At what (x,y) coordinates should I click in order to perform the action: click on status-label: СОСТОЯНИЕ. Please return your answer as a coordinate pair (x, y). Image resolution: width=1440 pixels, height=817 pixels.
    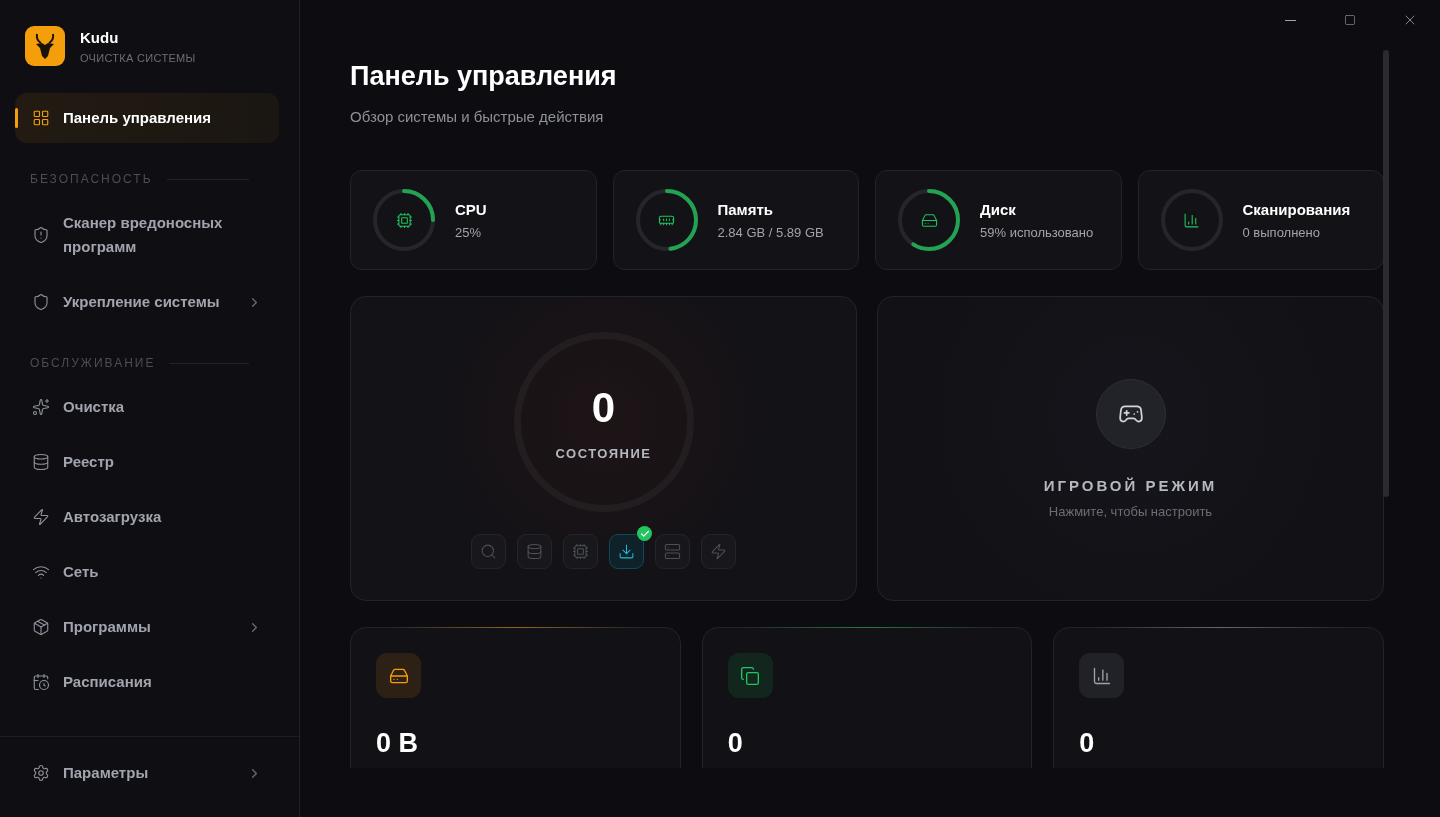
    Looking at the image, I should click on (603, 453).